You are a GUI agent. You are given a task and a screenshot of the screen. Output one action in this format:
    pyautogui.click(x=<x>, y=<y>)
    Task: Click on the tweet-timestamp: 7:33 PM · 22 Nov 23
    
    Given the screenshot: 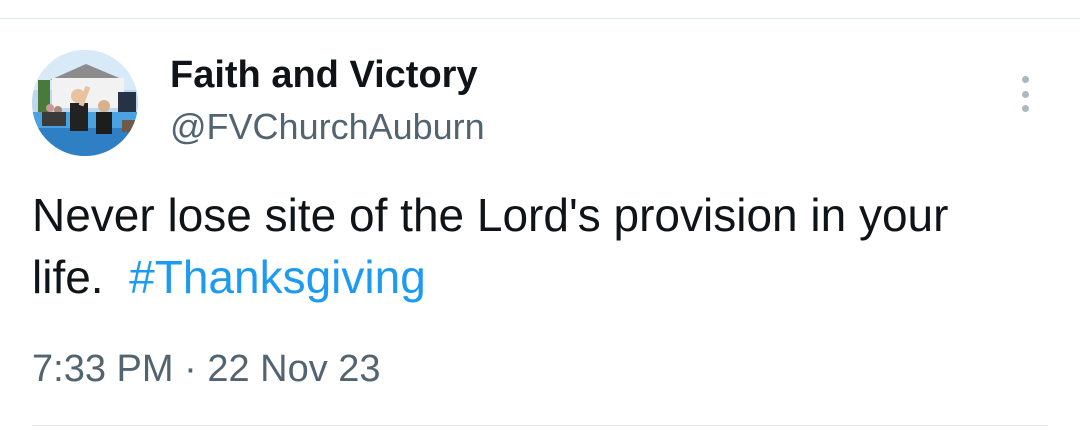 What is the action you would take?
    pyautogui.click(x=206, y=369)
    